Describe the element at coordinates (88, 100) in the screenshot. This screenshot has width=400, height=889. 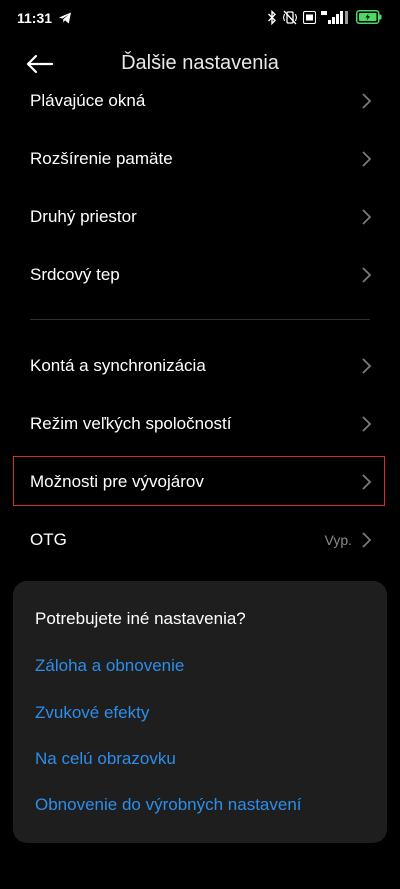
I see `setting-label: Plávajúce okná` at that location.